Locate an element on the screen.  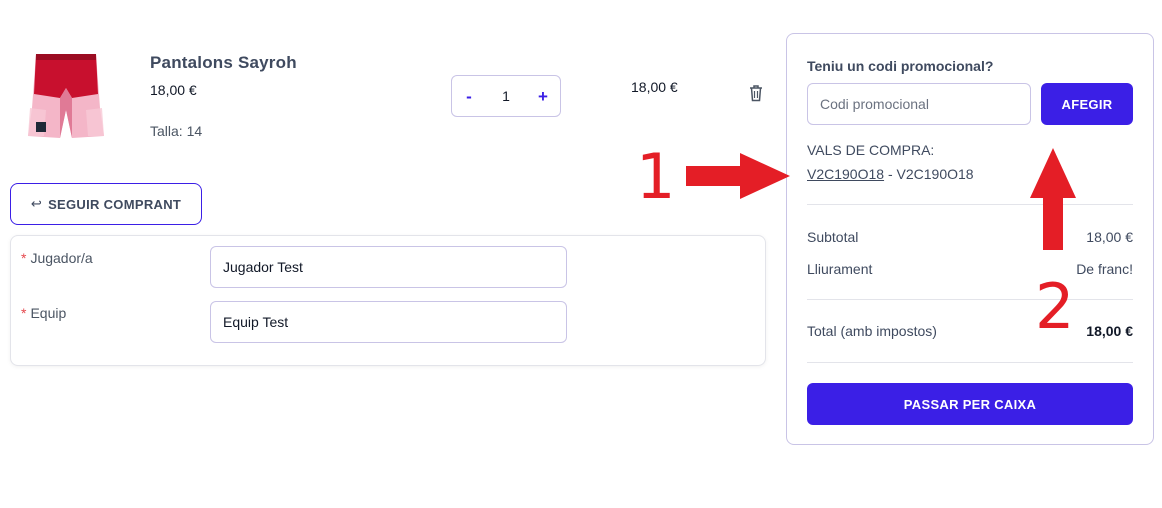
annotation-number-2: 2 is located at coordinates (1055, 306).